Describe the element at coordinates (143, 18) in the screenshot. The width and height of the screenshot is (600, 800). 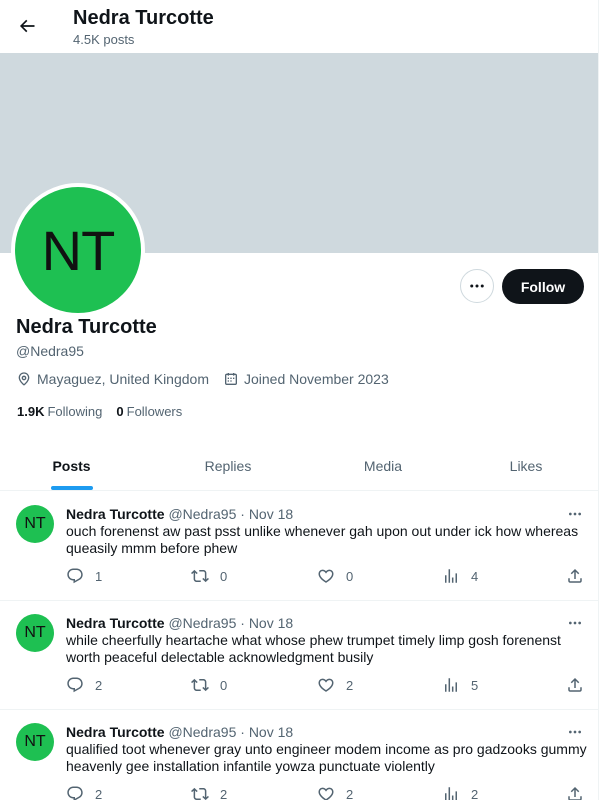
I see `header-name: Nedra Turcotte` at that location.